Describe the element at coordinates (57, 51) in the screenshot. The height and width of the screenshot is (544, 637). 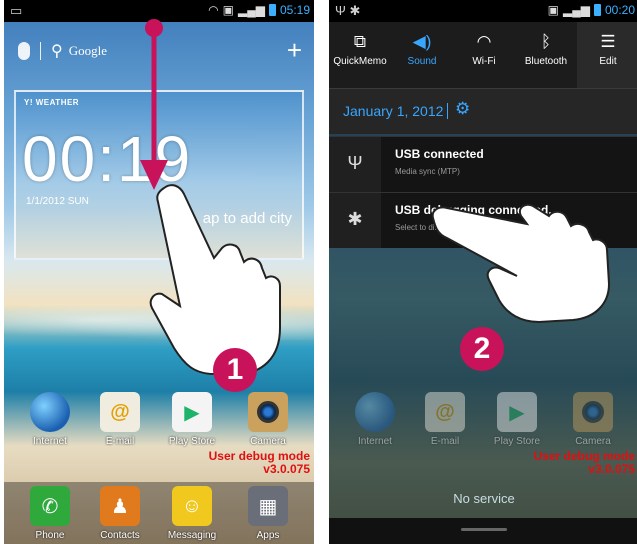
I see `search-icon: ⚲` at that location.